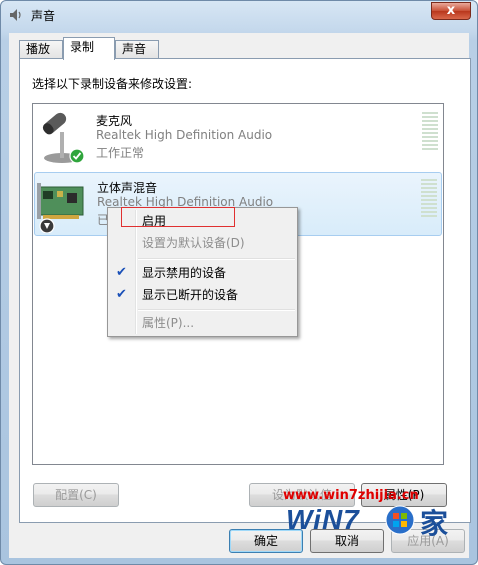 The width and height of the screenshot is (478, 565). I want to click on tab-sounds: 声音, so click(137, 49).